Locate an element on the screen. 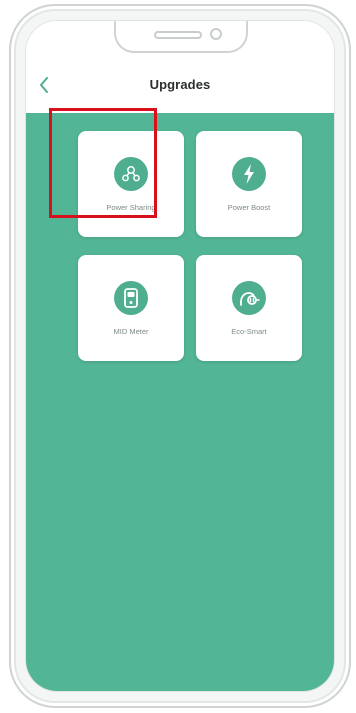 The image size is (356, 713). speaker-grille is located at coordinates (178, 35).